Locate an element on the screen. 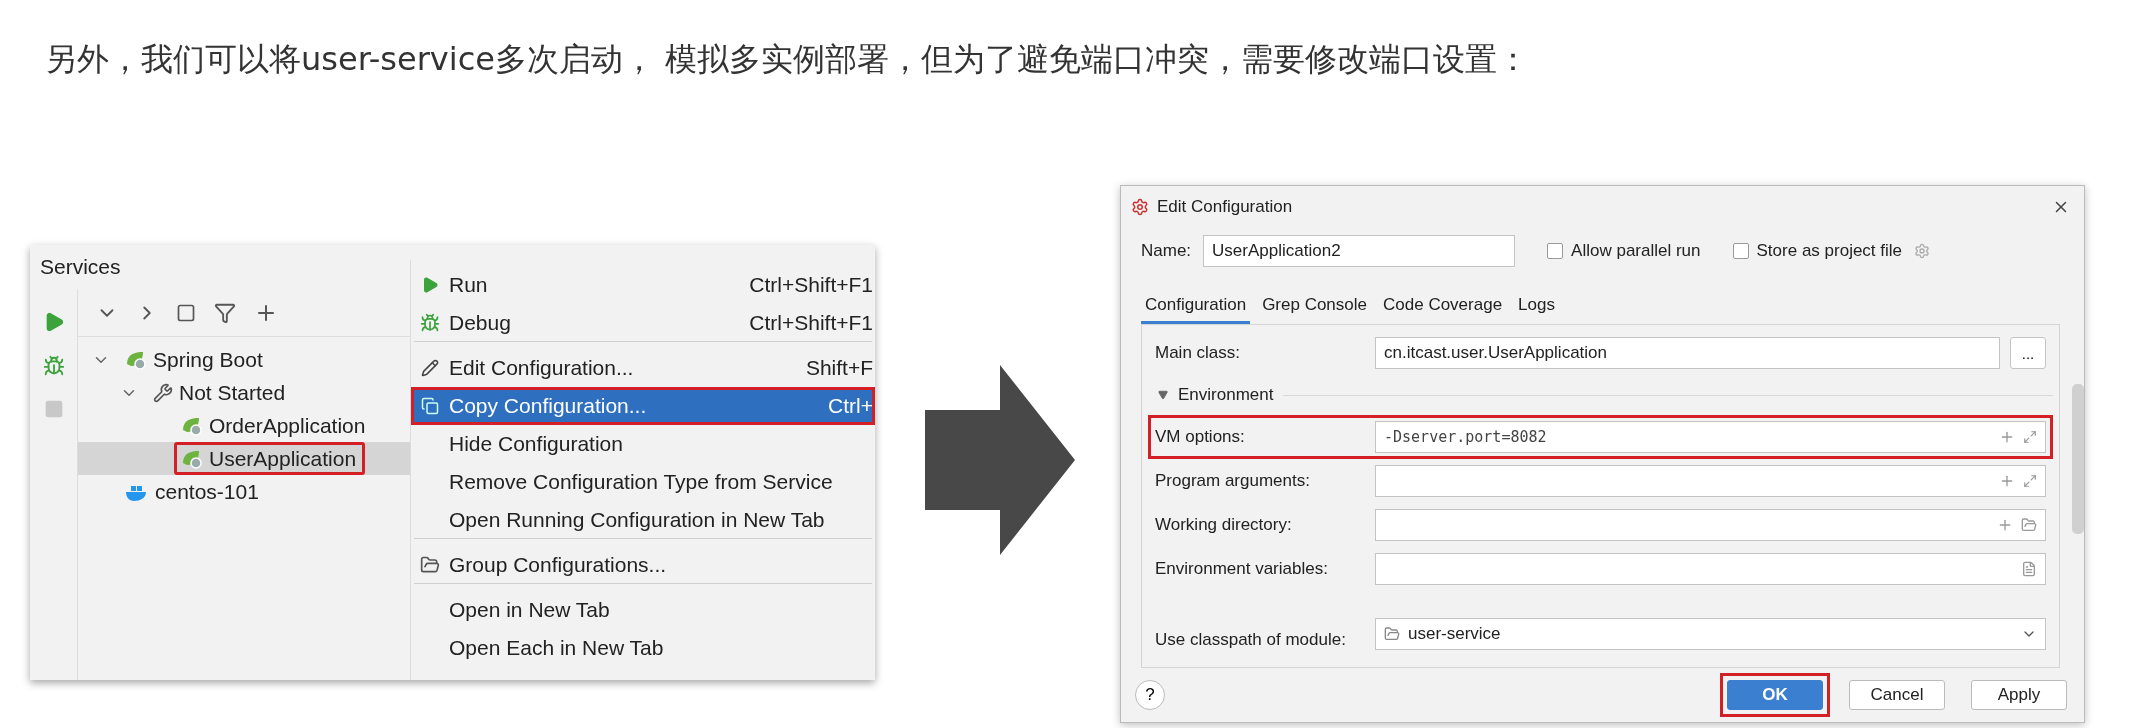 The width and height of the screenshot is (2129, 728). dialog-title: Edit Configuration is located at coordinates (1225, 207).